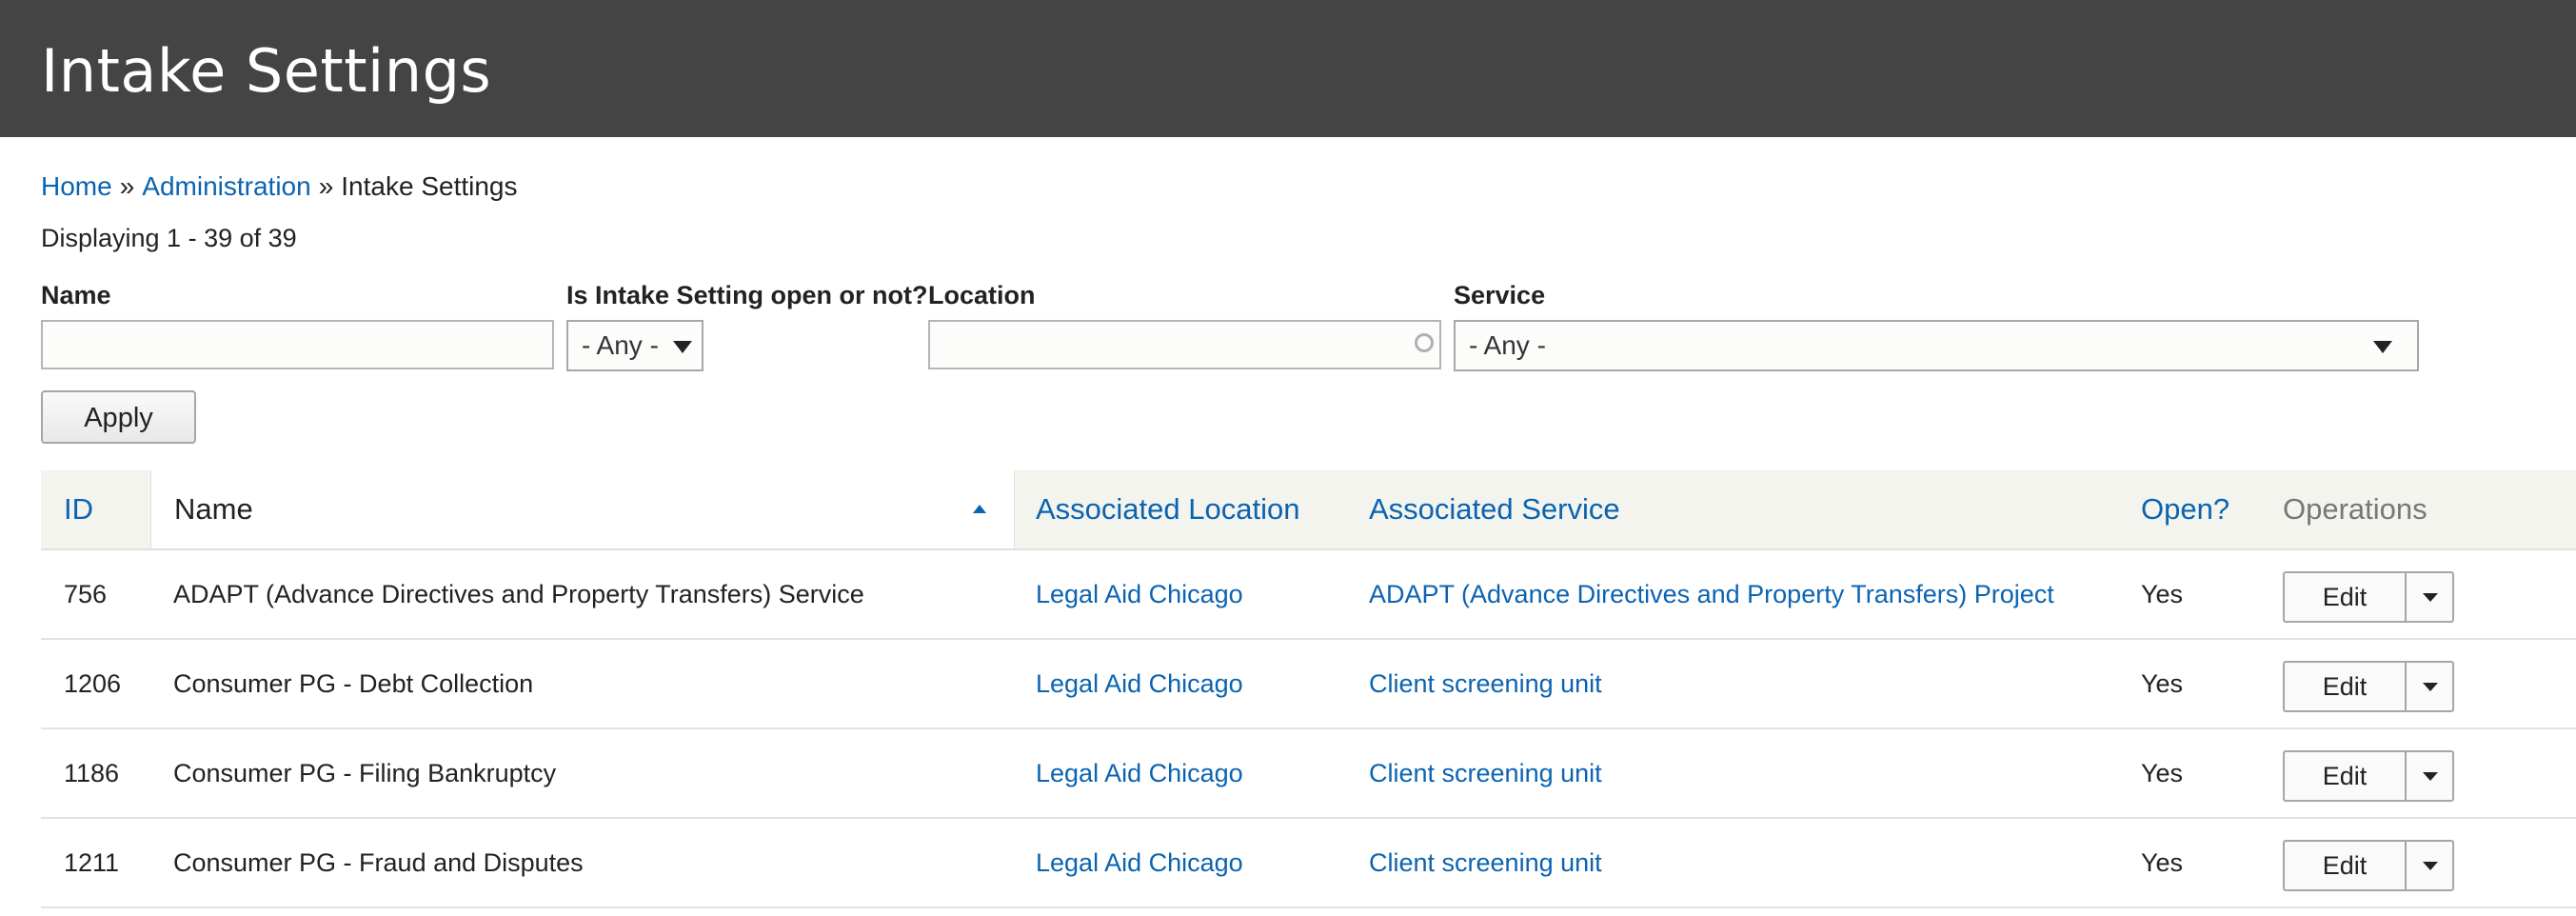 This screenshot has height=916, width=2576. Describe the element at coordinates (979, 509) in the screenshot. I see `sort-ascending-icon` at that location.